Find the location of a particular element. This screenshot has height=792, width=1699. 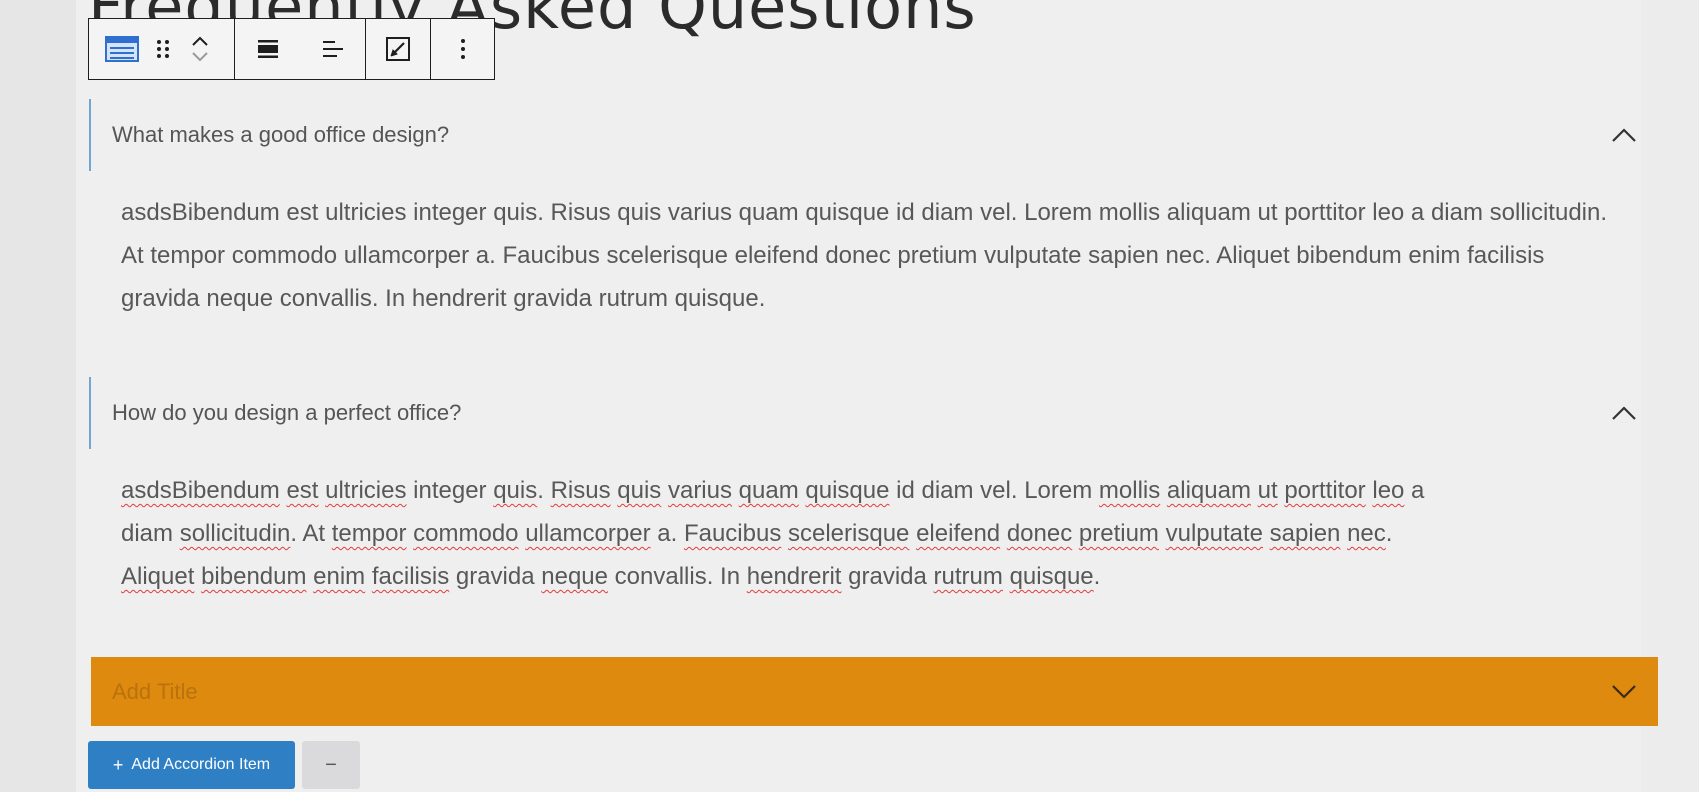

edit-button is located at coordinates (398, 49).